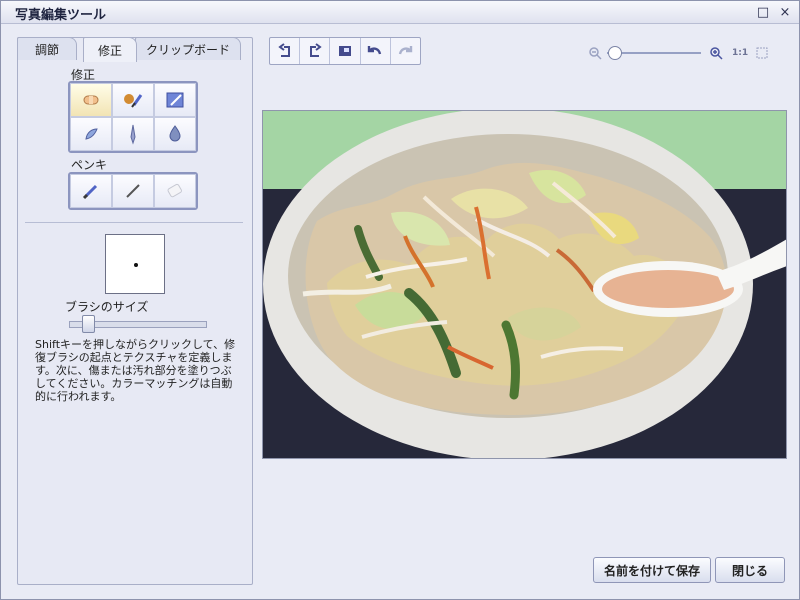 The image size is (800, 600). I want to click on maximize-button: □, so click(763, 12).